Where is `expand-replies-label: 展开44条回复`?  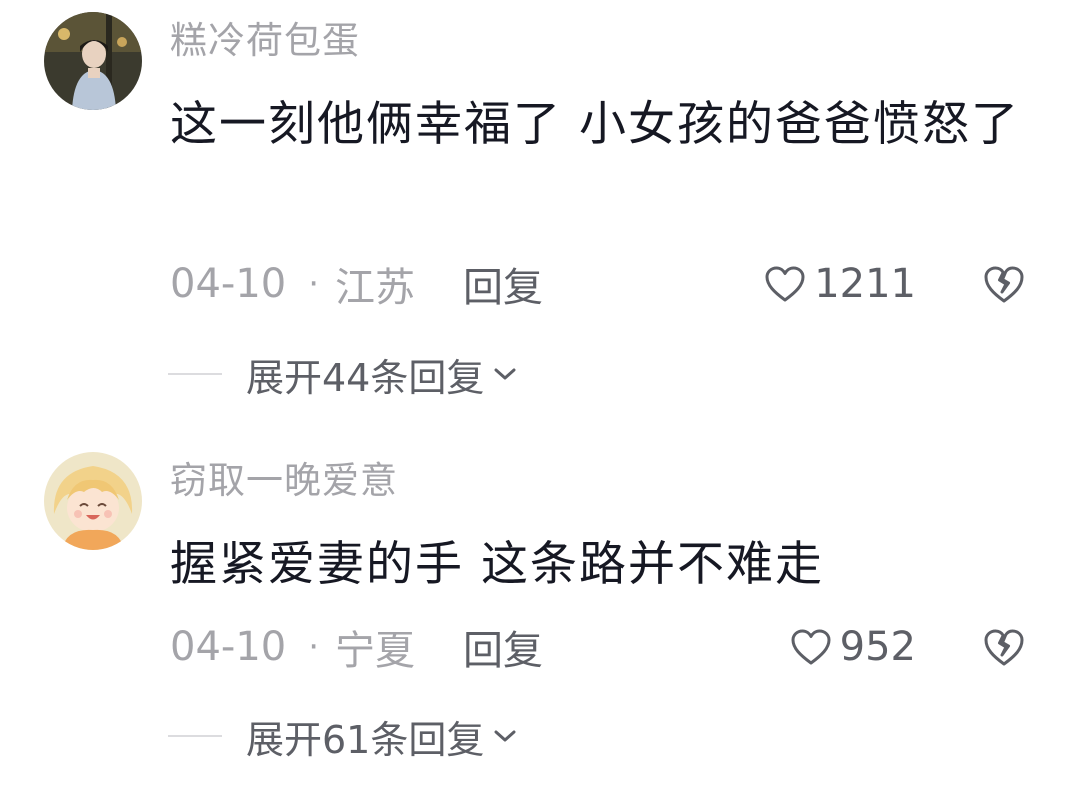 expand-replies-label: 展开44条回复 is located at coordinates (365, 377).